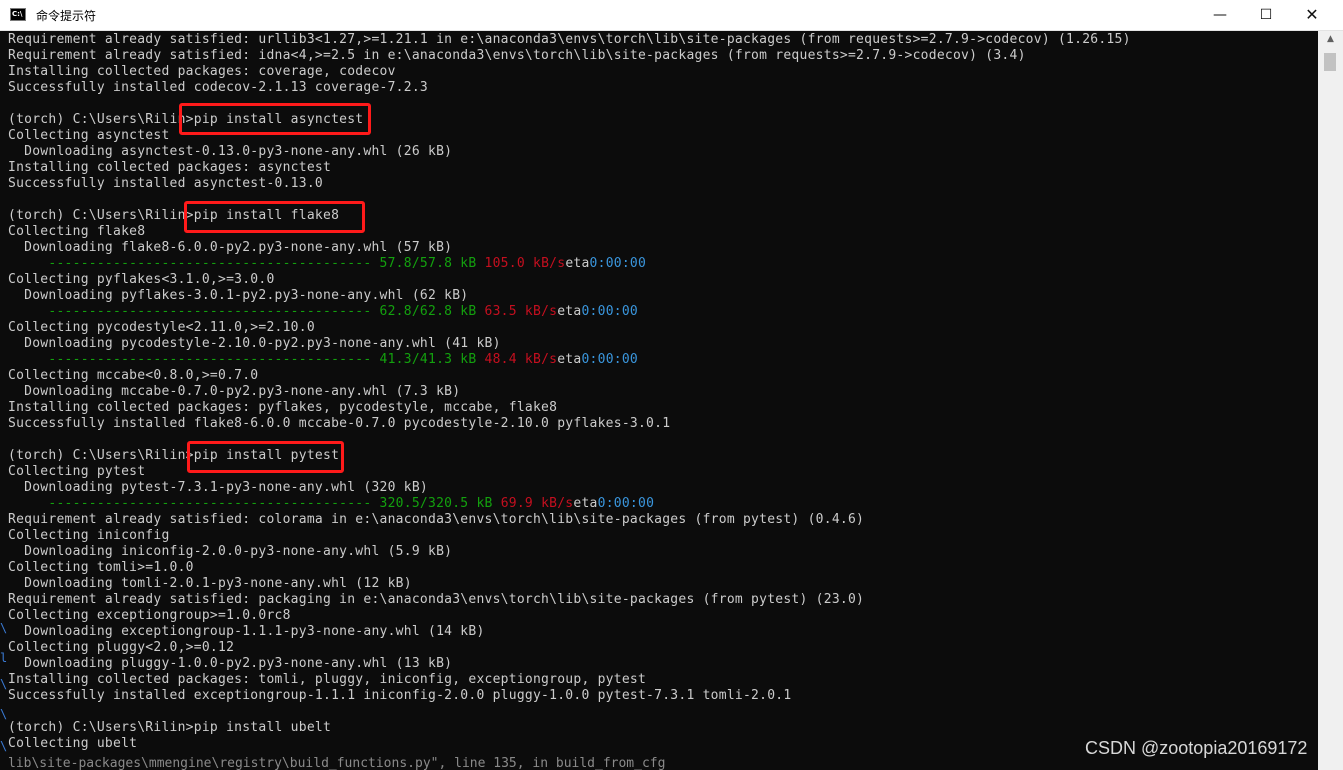 The image size is (1343, 770). I want to click on watermark: CSDN @zootopia20169172, so click(1196, 748).